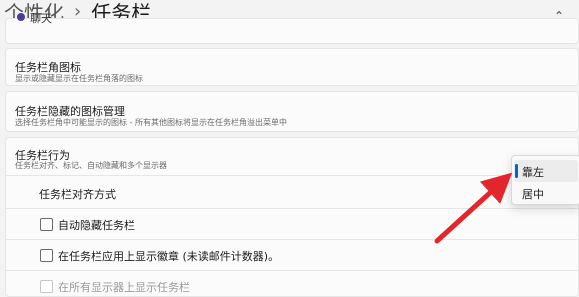  Describe the element at coordinates (46, 224) in the screenshot. I see `auto-hide-checkbox` at that location.